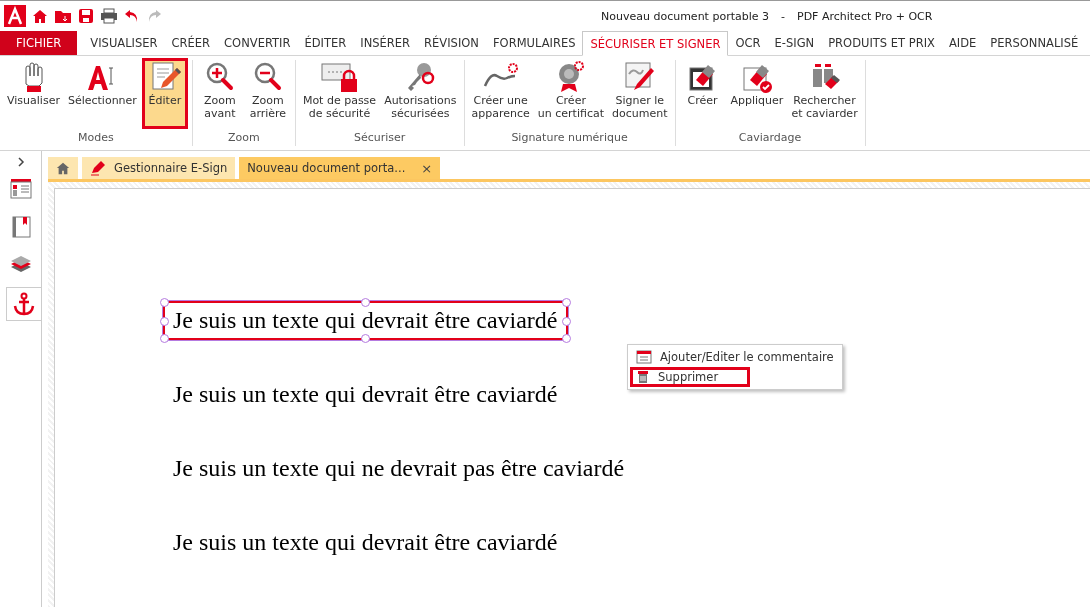  I want to click on home-tab, so click(63, 168).